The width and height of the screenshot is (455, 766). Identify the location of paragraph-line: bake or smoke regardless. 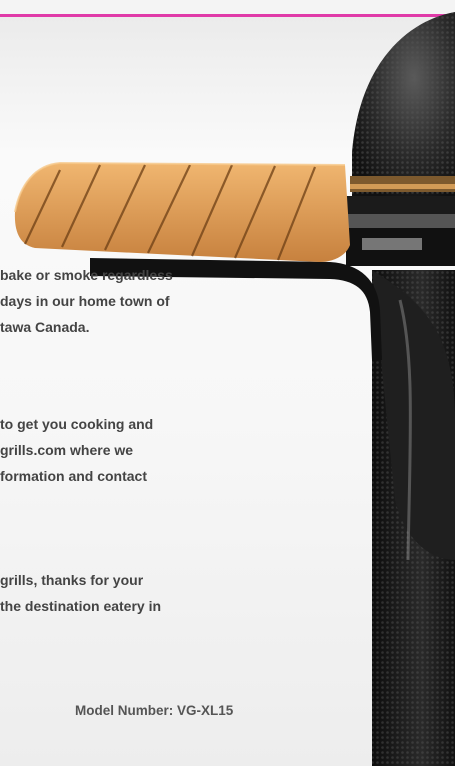
(86, 275).